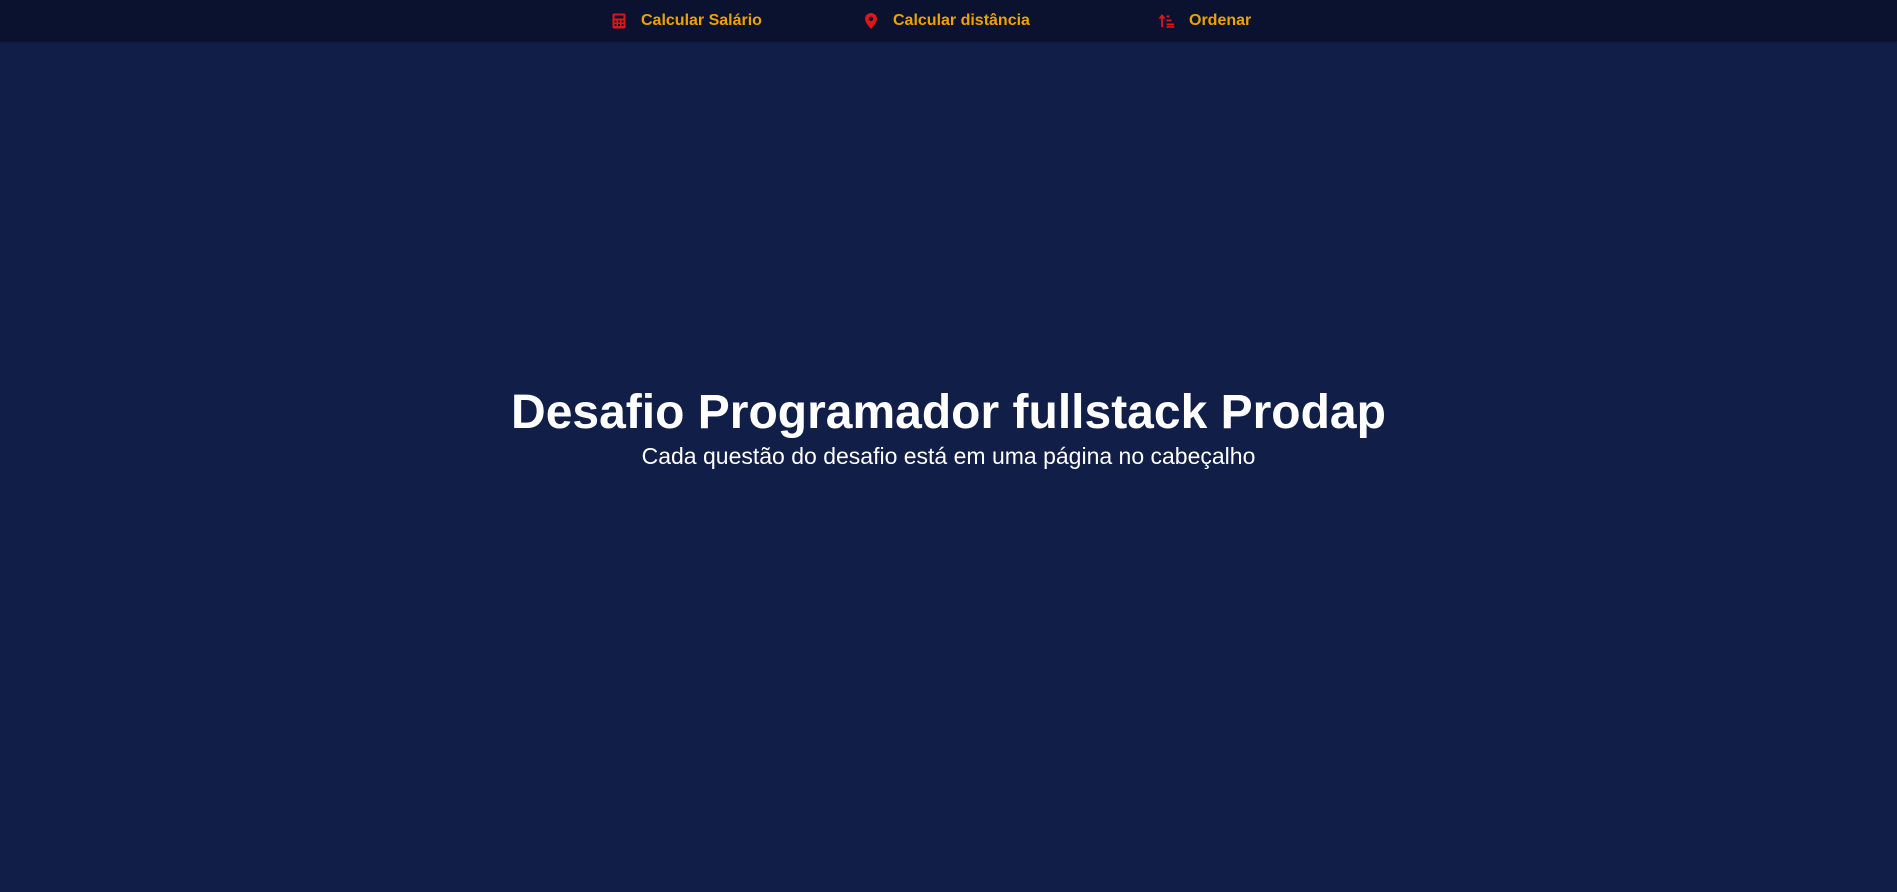 The image size is (1897, 892). I want to click on sort-ascending-icon, so click(1167, 21).